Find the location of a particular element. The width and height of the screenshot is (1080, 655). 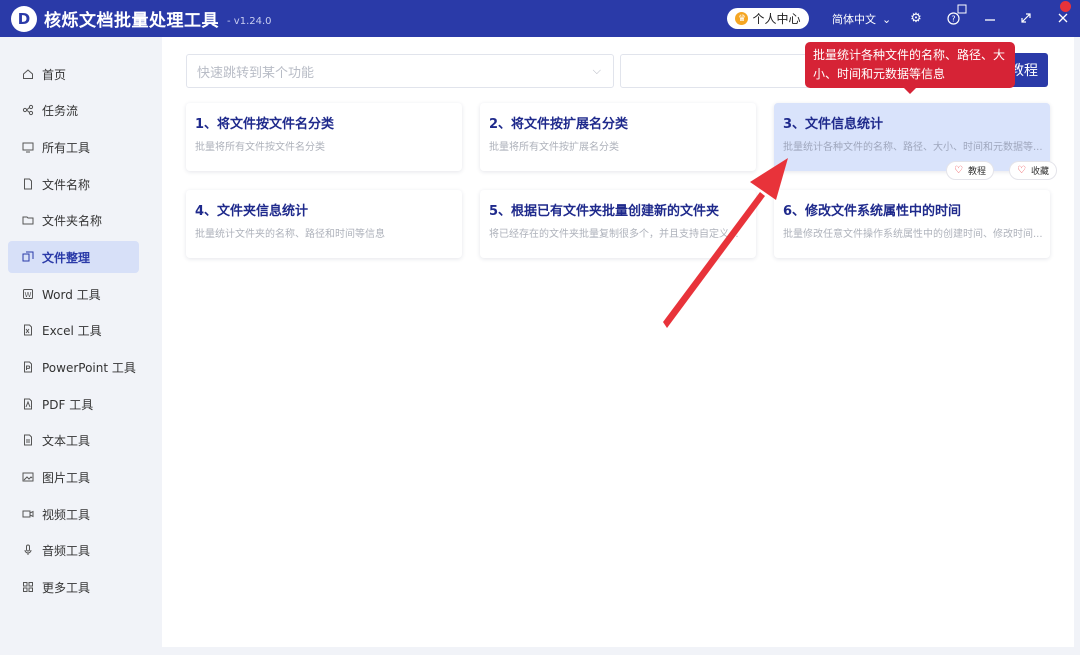

tool-card-title: 2、将文件按扩展名分类 is located at coordinates (559, 124).